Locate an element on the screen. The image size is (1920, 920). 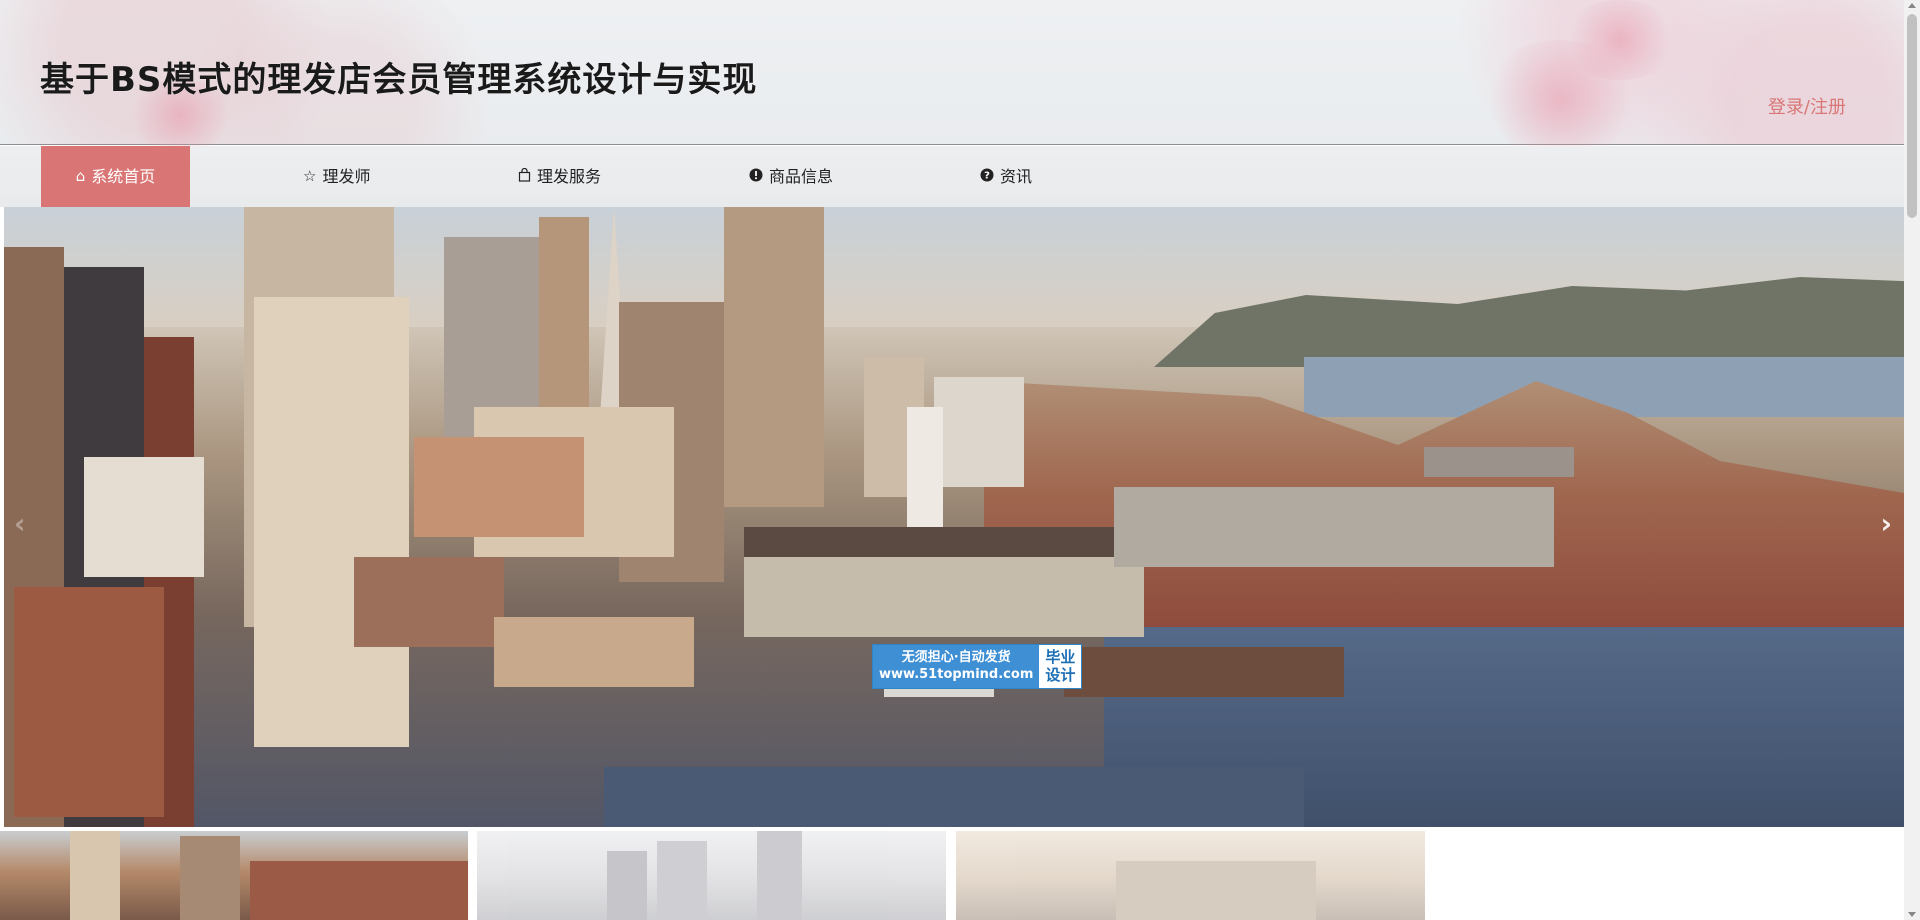
carousel-thumbnails is located at coordinates (952, 875).